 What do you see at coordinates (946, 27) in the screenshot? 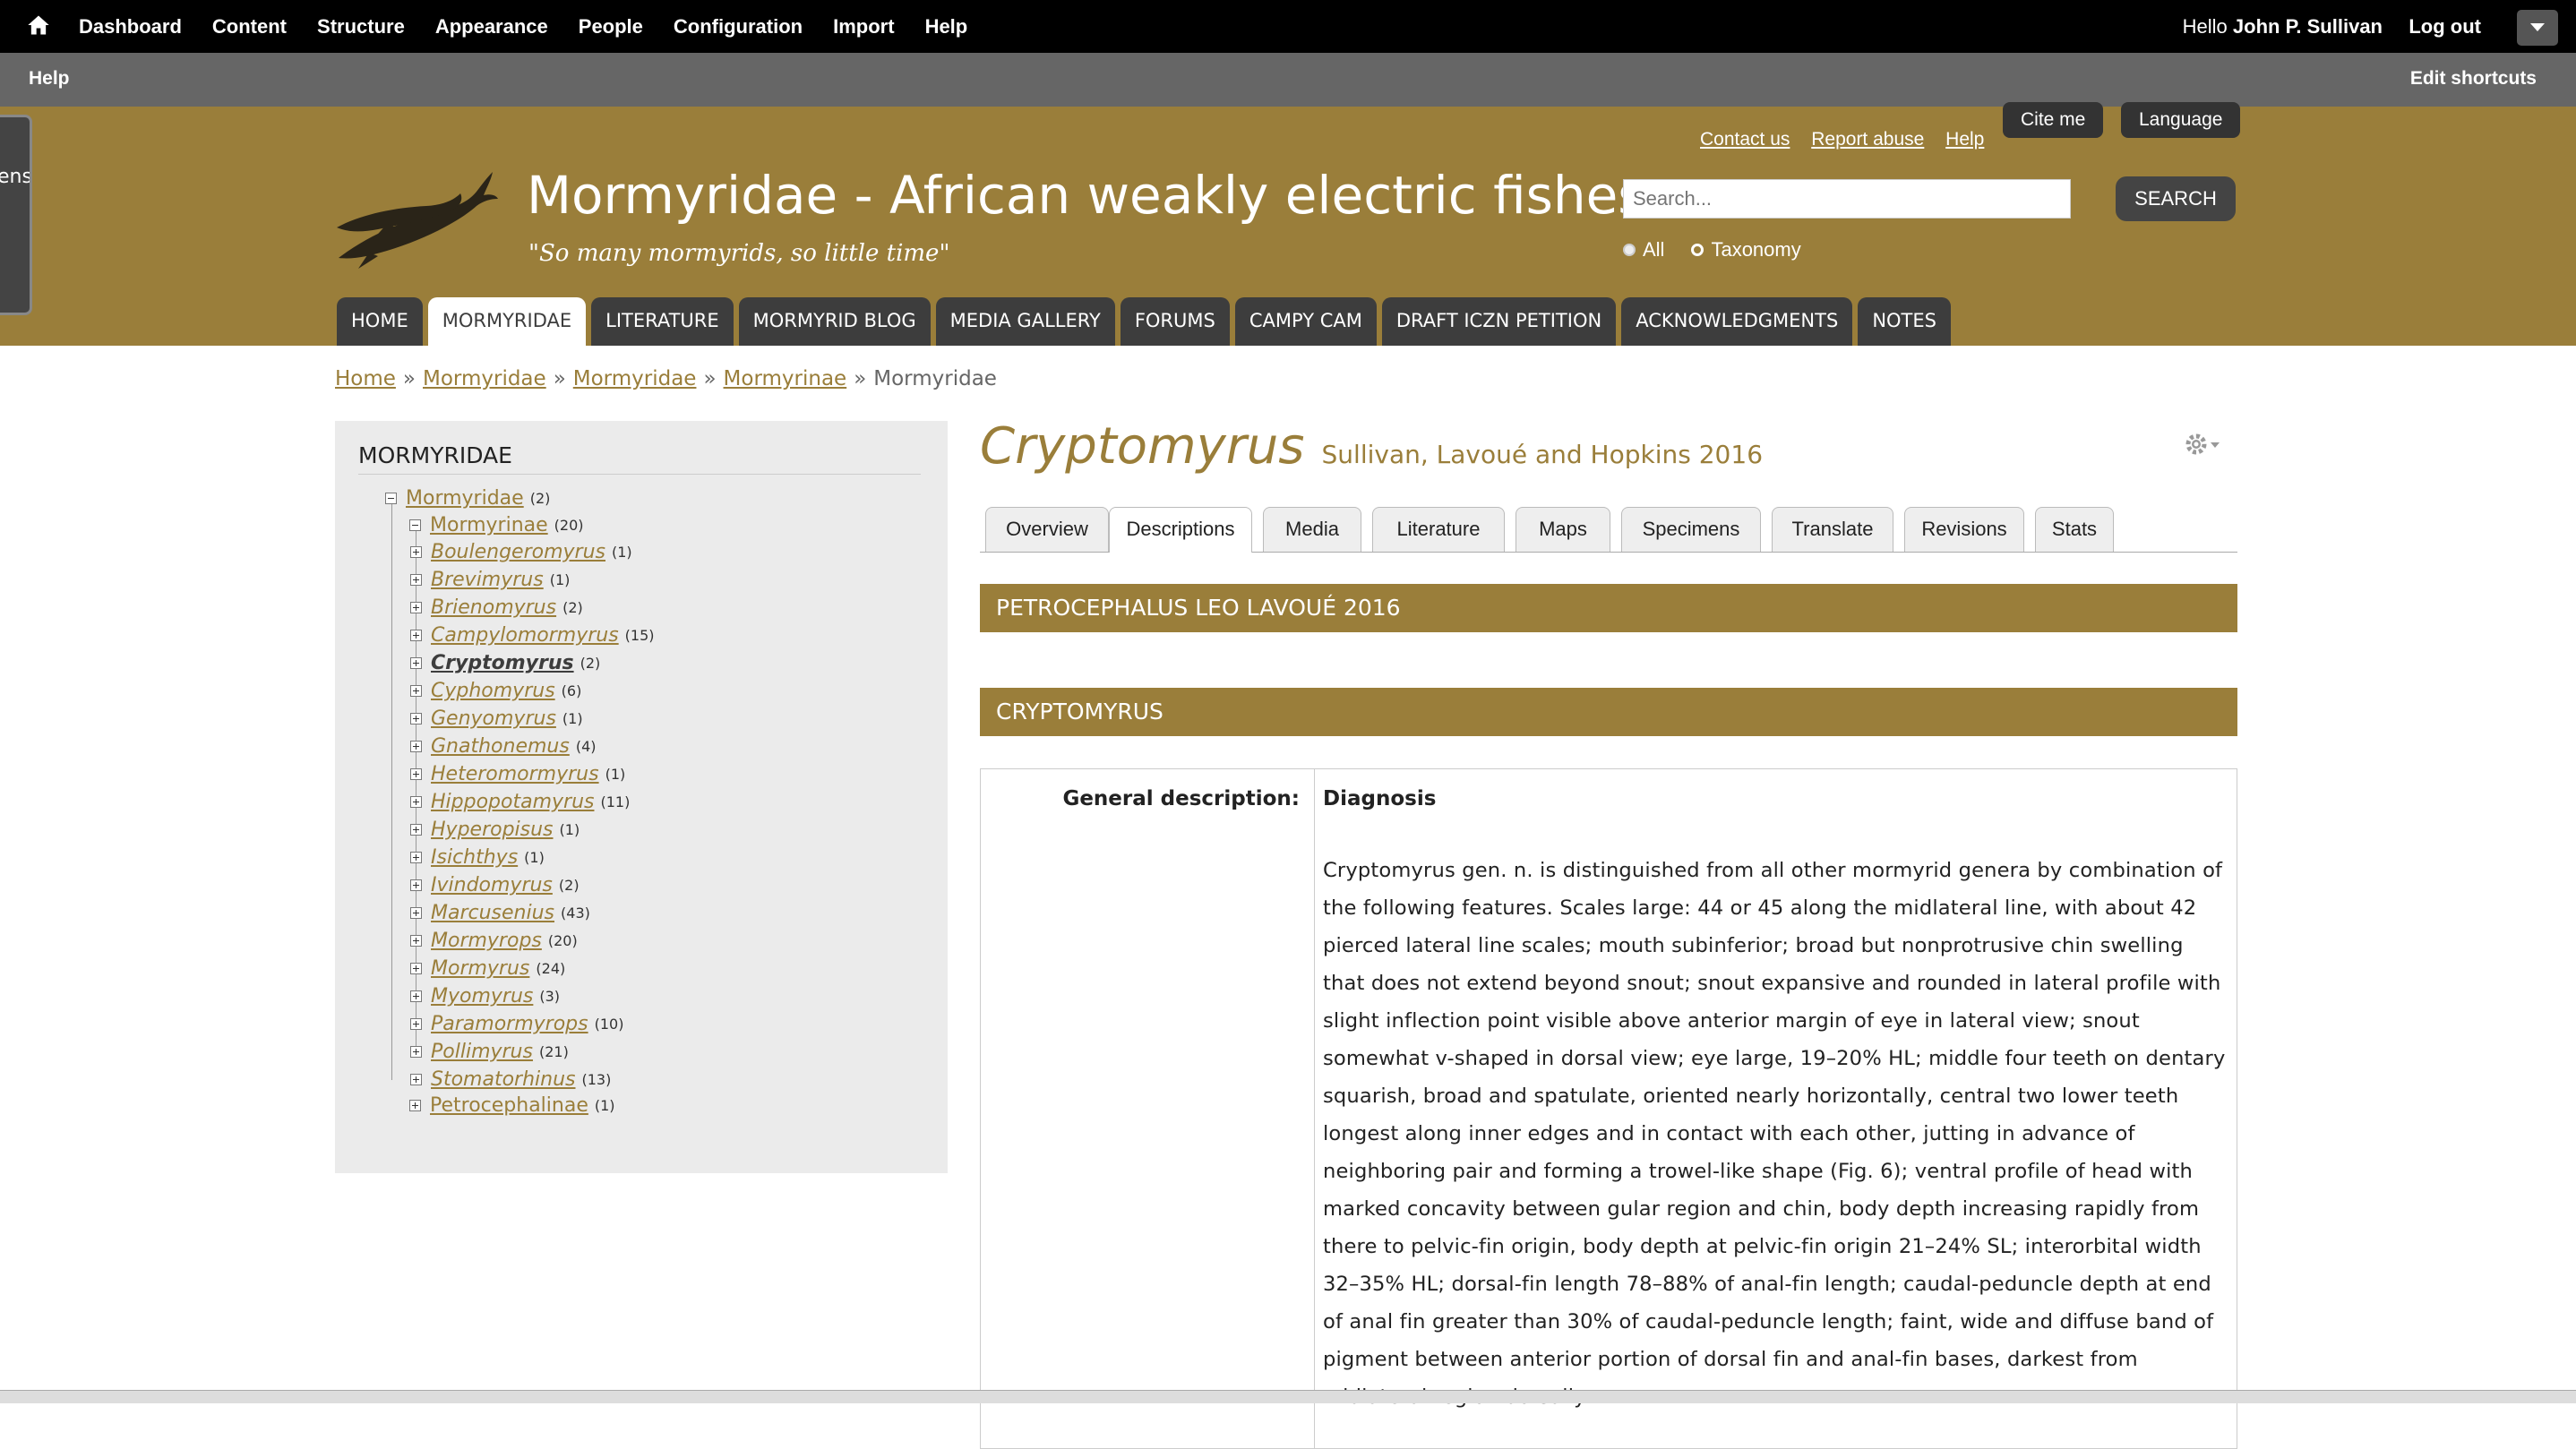
I see `admin-menu-help: Help` at bounding box center [946, 27].